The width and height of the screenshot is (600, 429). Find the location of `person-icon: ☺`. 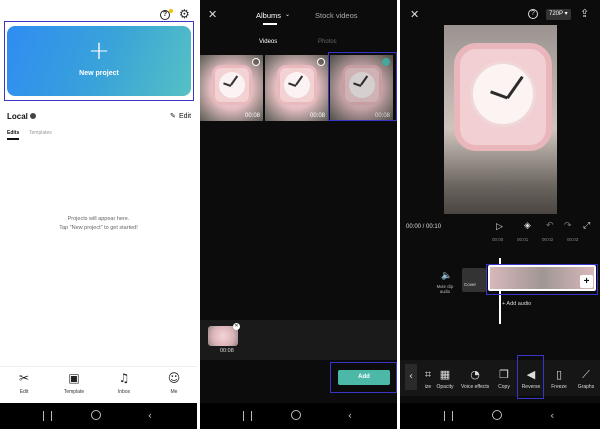

person-icon: ☺ is located at coordinates (174, 378).